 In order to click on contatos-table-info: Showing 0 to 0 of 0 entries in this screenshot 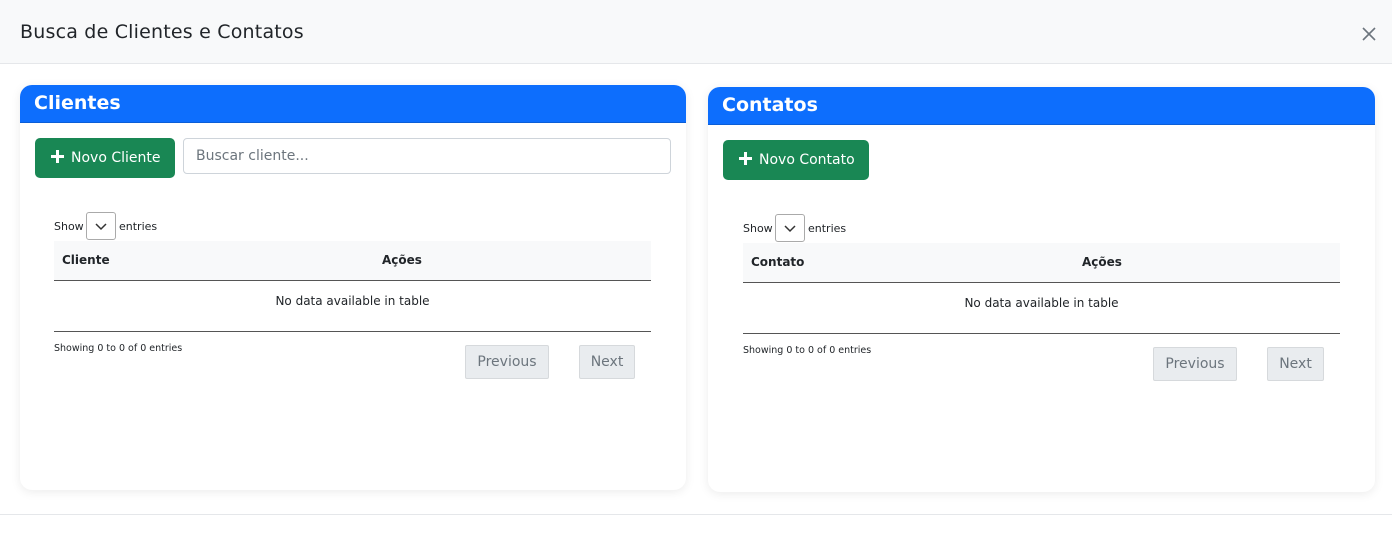, I will do `click(807, 350)`.